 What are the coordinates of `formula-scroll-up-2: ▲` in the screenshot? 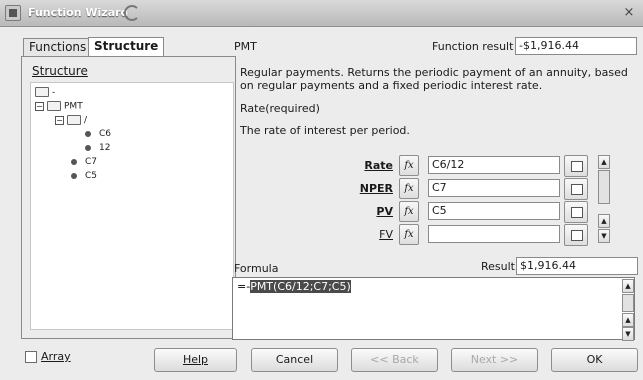 It's located at (628, 320).